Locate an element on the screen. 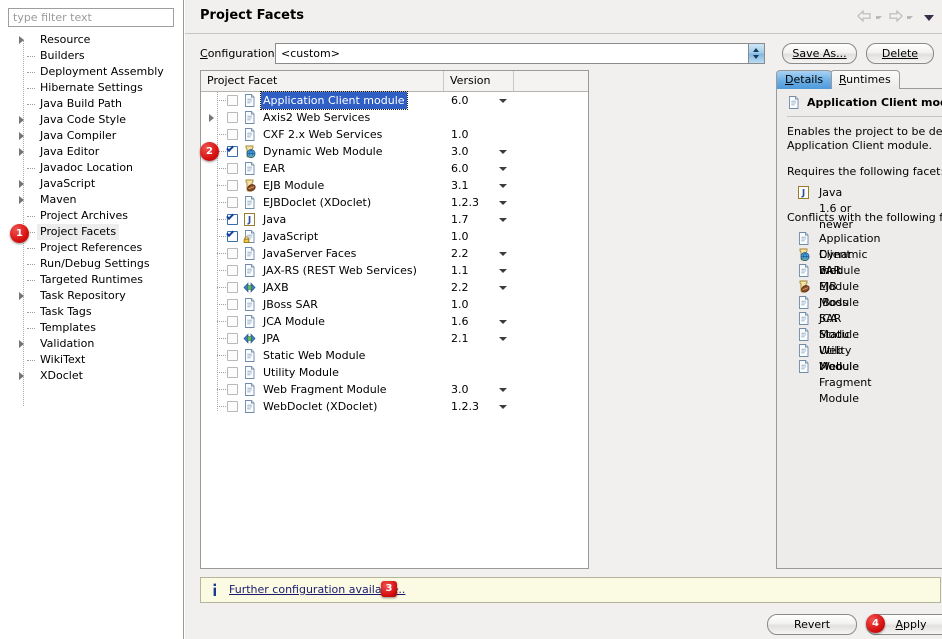  facet-checkbox-dynamic-web-module is located at coordinates (232, 151).